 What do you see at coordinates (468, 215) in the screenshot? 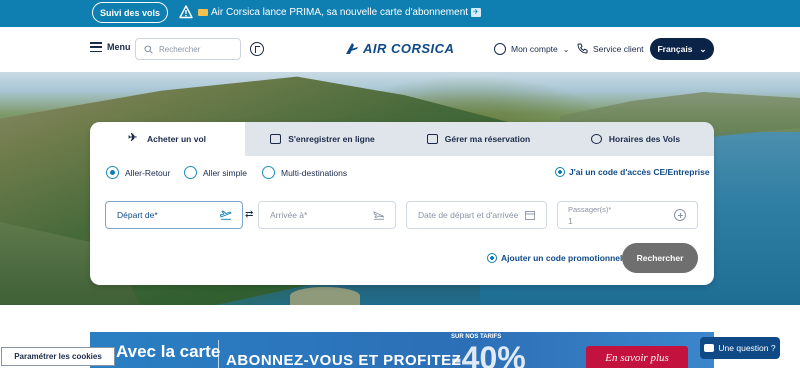
I see `dates-placeholder: Date de départ et d'arrivée` at bounding box center [468, 215].